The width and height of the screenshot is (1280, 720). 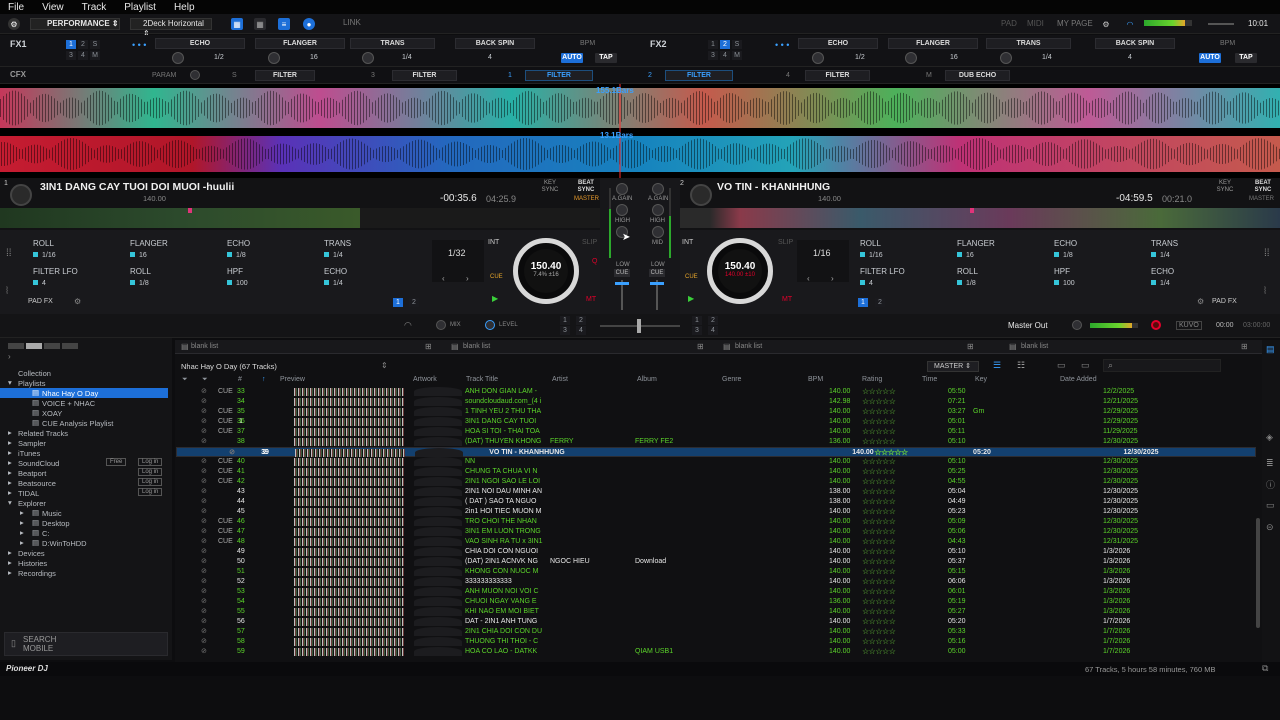 What do you see at coordinates (687, 242) in the screenshot?
I see `deck2-int-label: INT` at bounding box center [687, 242].